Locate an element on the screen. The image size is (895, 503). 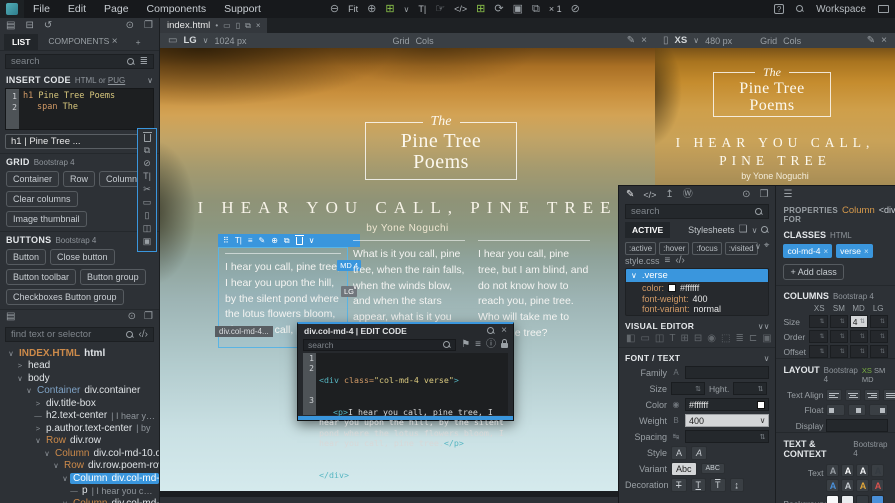
flag-icon: ⚑ is located at coordinates (465, 345).